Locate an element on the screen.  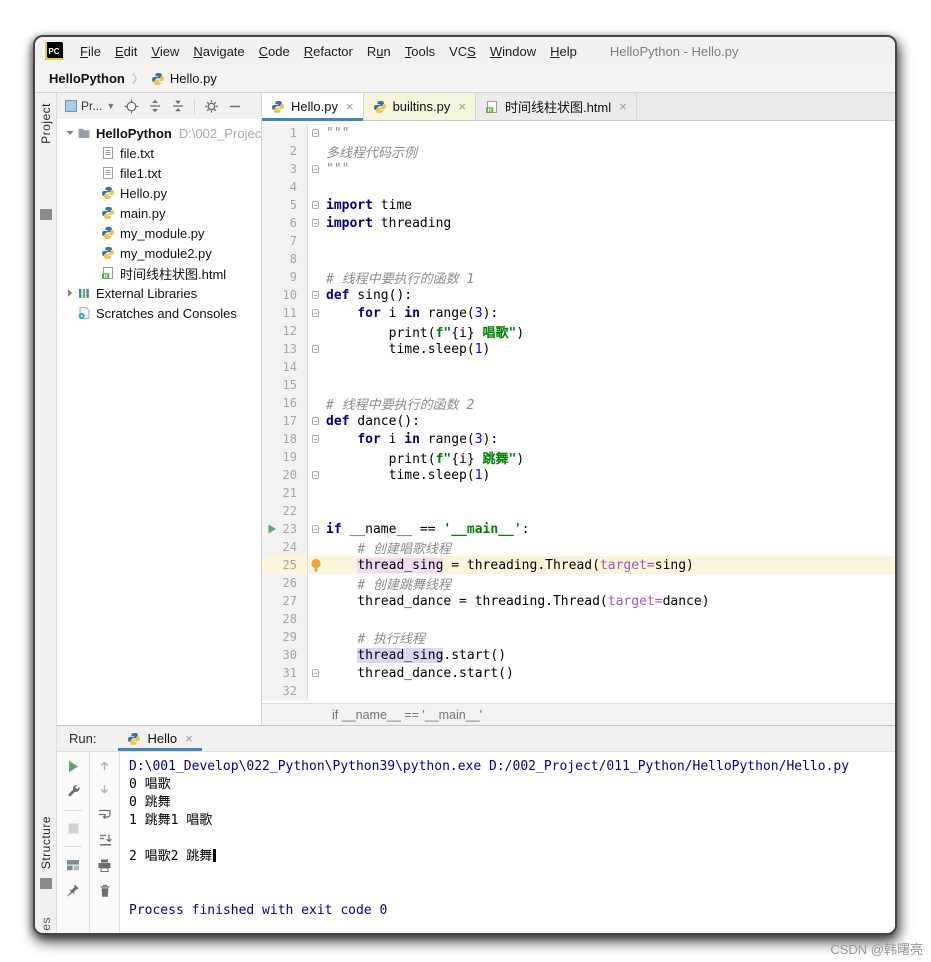
structure-tool-window-icon is located at coordinates (46, 883).